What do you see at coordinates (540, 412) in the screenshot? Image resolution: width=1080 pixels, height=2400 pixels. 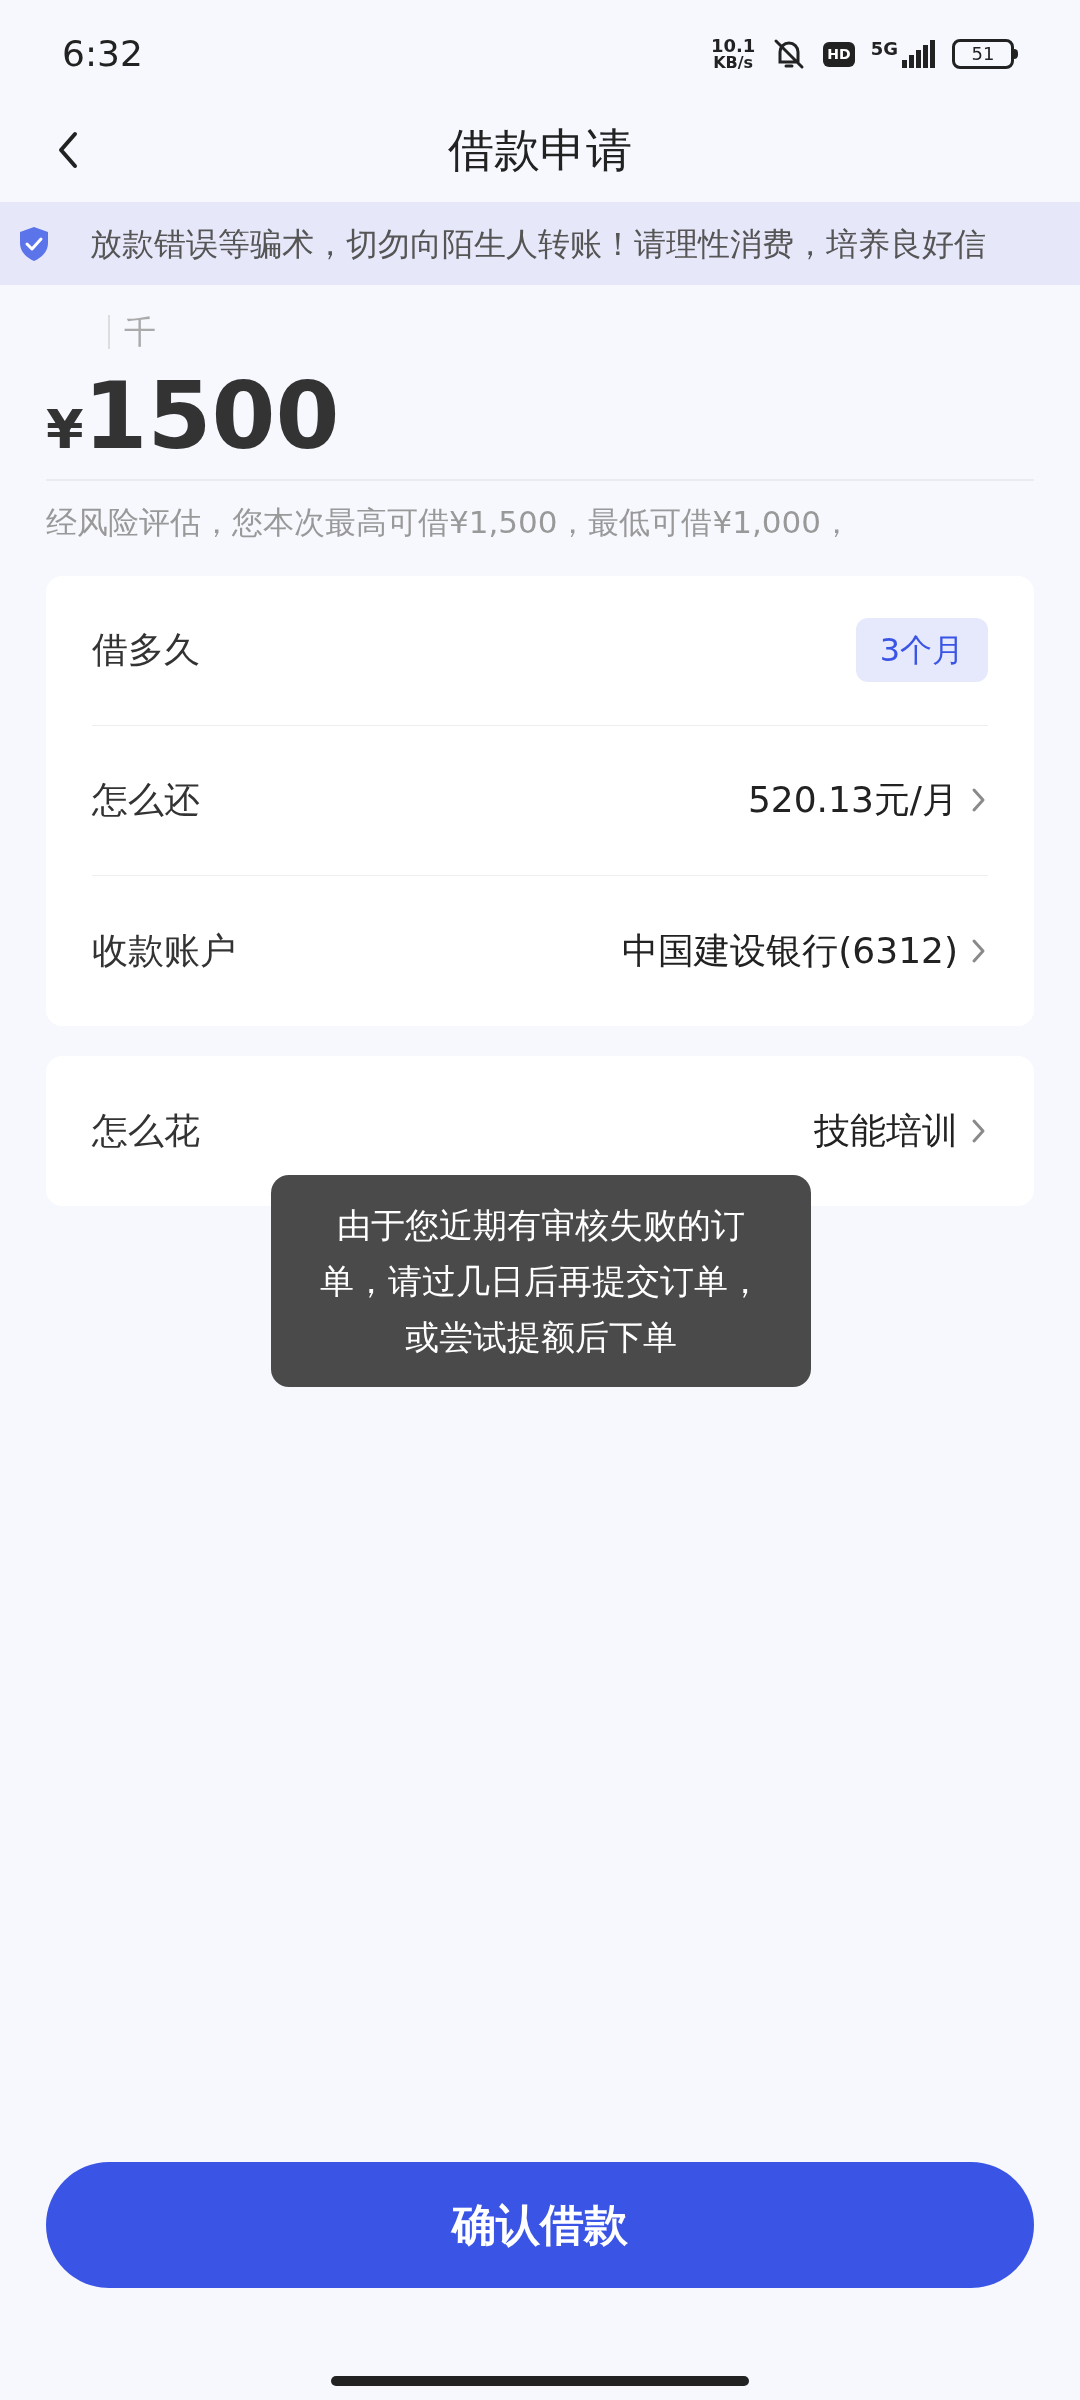 I see `amount-field: ¥1500` at bounding box center [540, 412].